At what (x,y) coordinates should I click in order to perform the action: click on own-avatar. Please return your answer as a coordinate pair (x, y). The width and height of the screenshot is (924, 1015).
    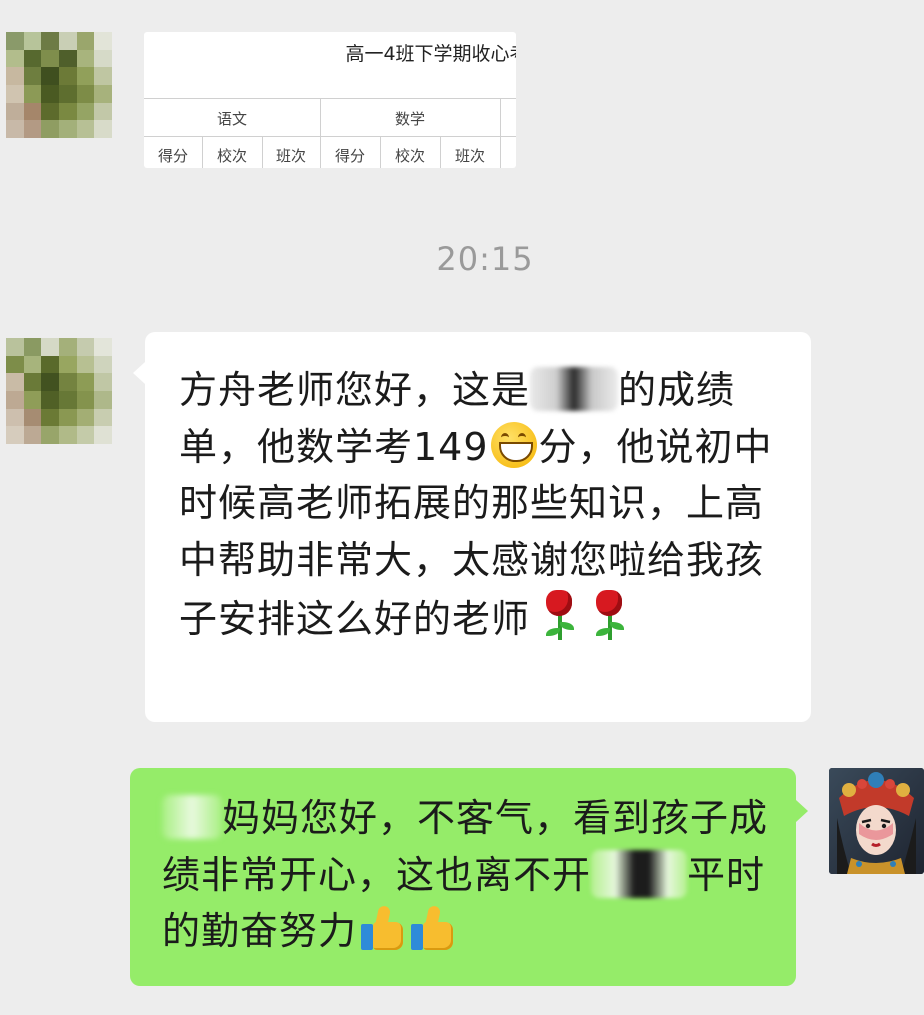
    Looking at the image, I should click on (876, 821).